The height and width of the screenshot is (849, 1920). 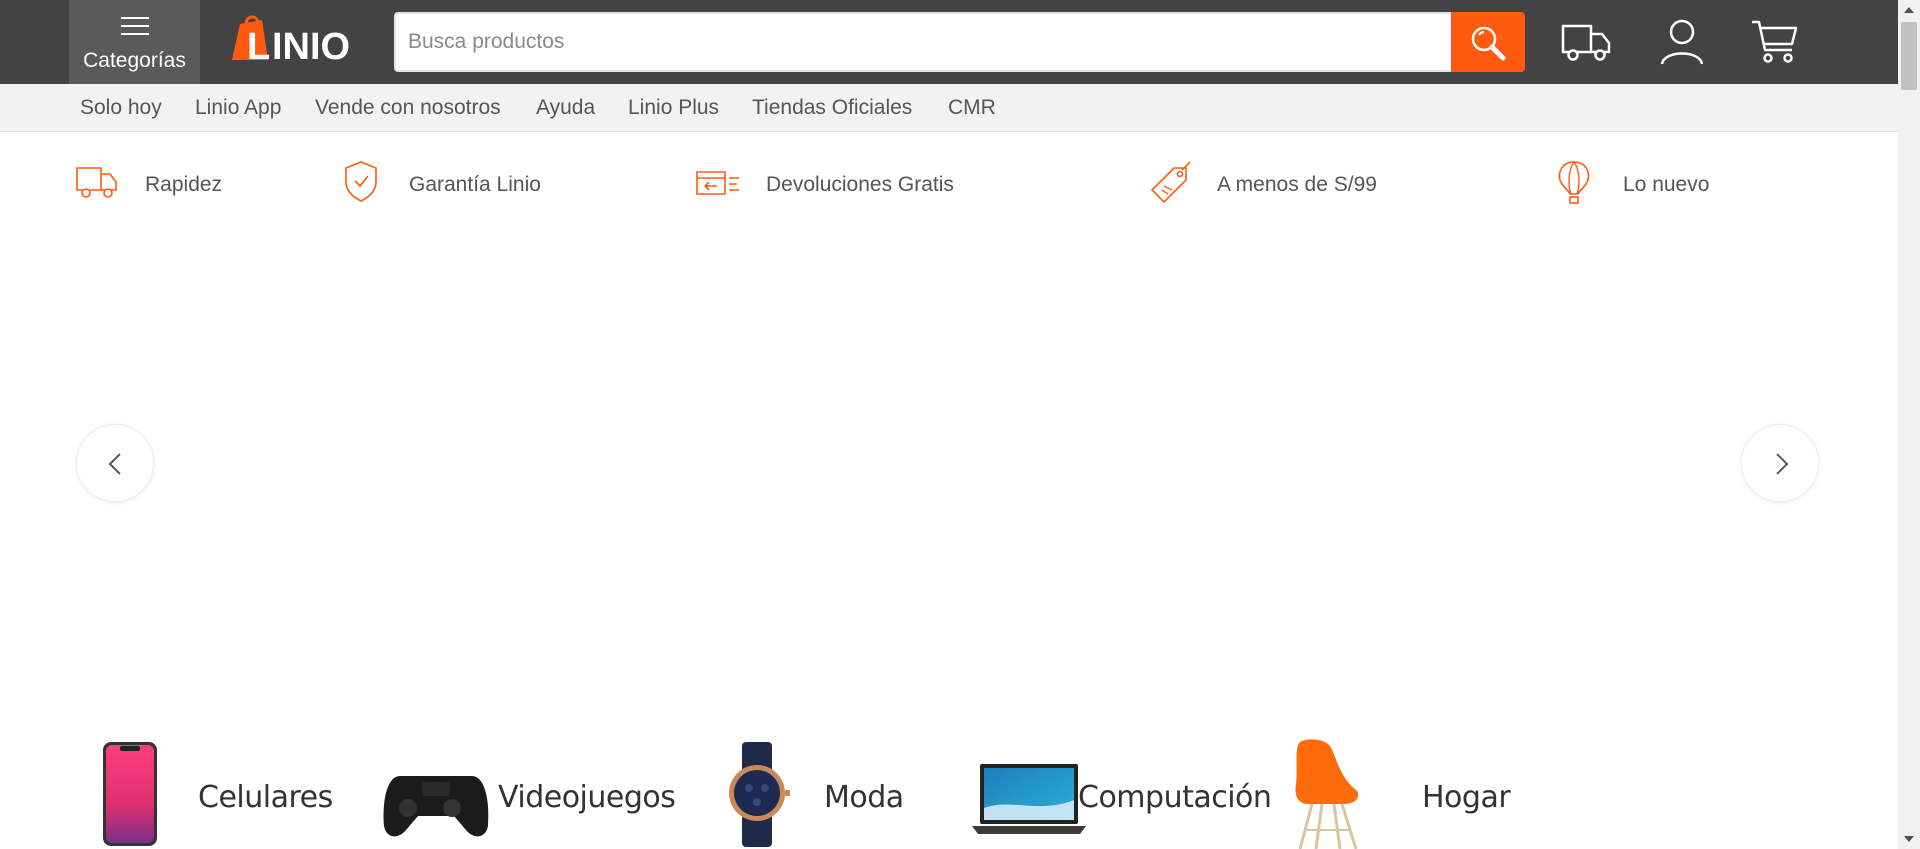 What do you see at coordinates (1175, 797) in the screenshot?
I see `category-label: Computación` at bounding box center [1175, 797].